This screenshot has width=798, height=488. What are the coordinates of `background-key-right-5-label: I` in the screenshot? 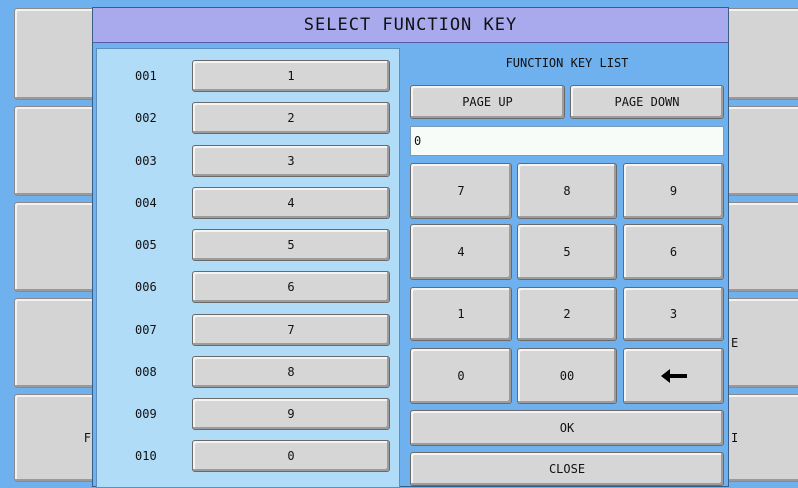 It's located at (735, 438).